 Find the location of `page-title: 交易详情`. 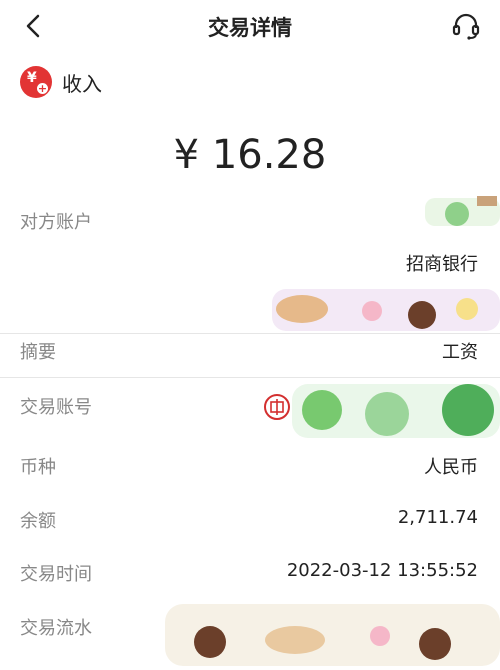

page-title: 交易详情 is located at coordinates (250, 28).